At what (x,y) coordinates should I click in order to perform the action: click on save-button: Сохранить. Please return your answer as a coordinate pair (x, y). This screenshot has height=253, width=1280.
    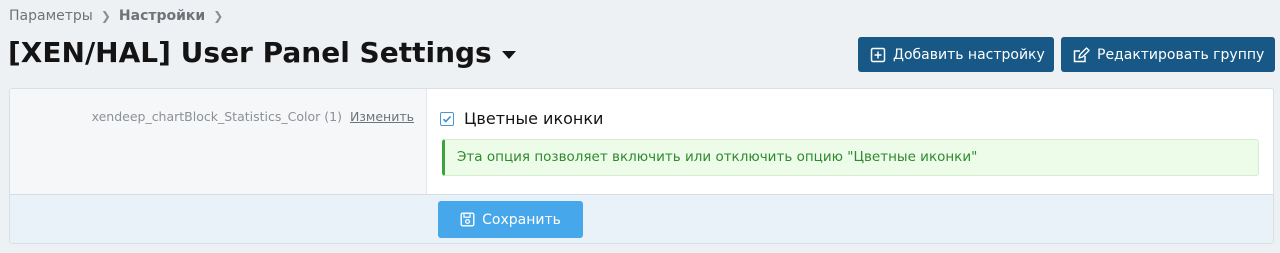
    Looking at the image, I should click on (510, 219).